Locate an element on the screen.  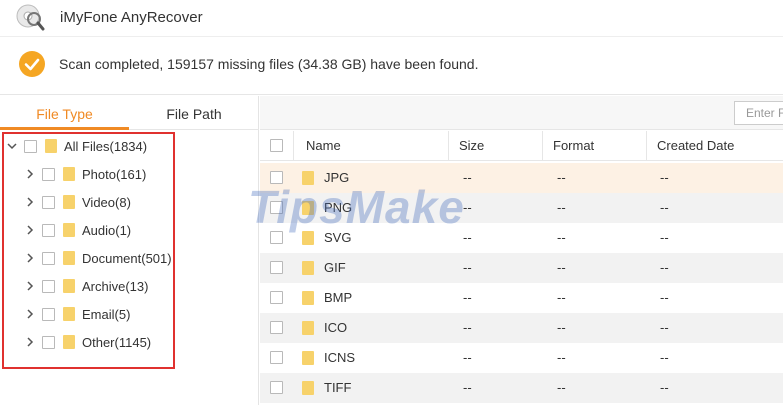
disc-magnifier-icon is located at coordinates (30, 17).